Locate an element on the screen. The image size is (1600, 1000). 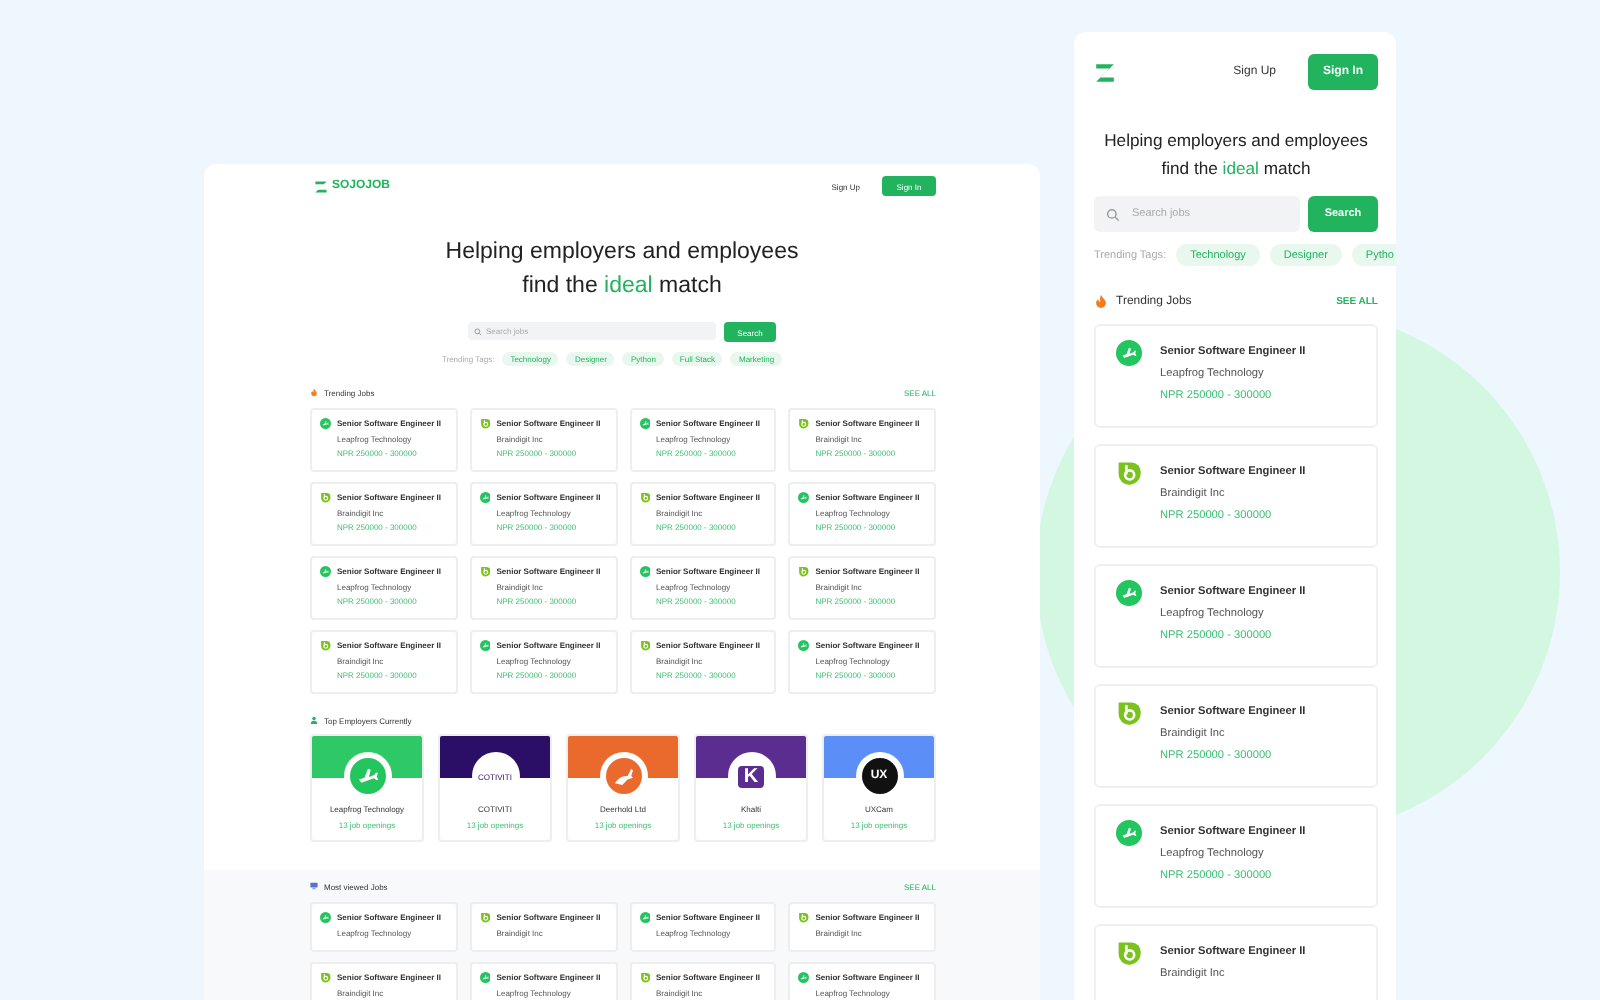
person-icon is located at coordinates (314, 720).